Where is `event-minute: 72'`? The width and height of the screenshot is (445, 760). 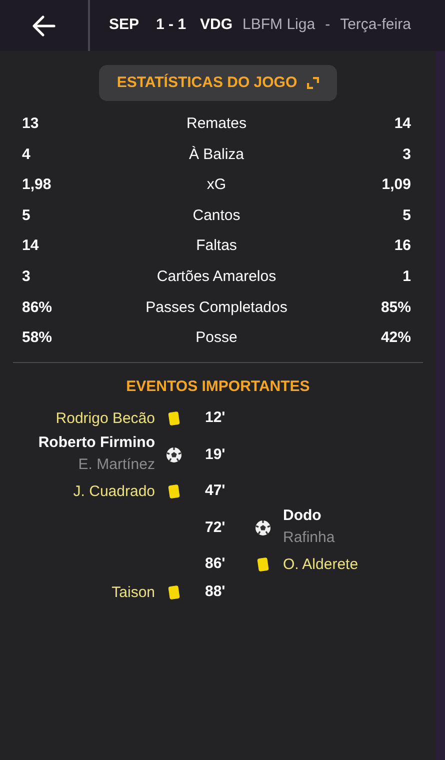
event-minute: 72' is located at coordinates (215, 527).